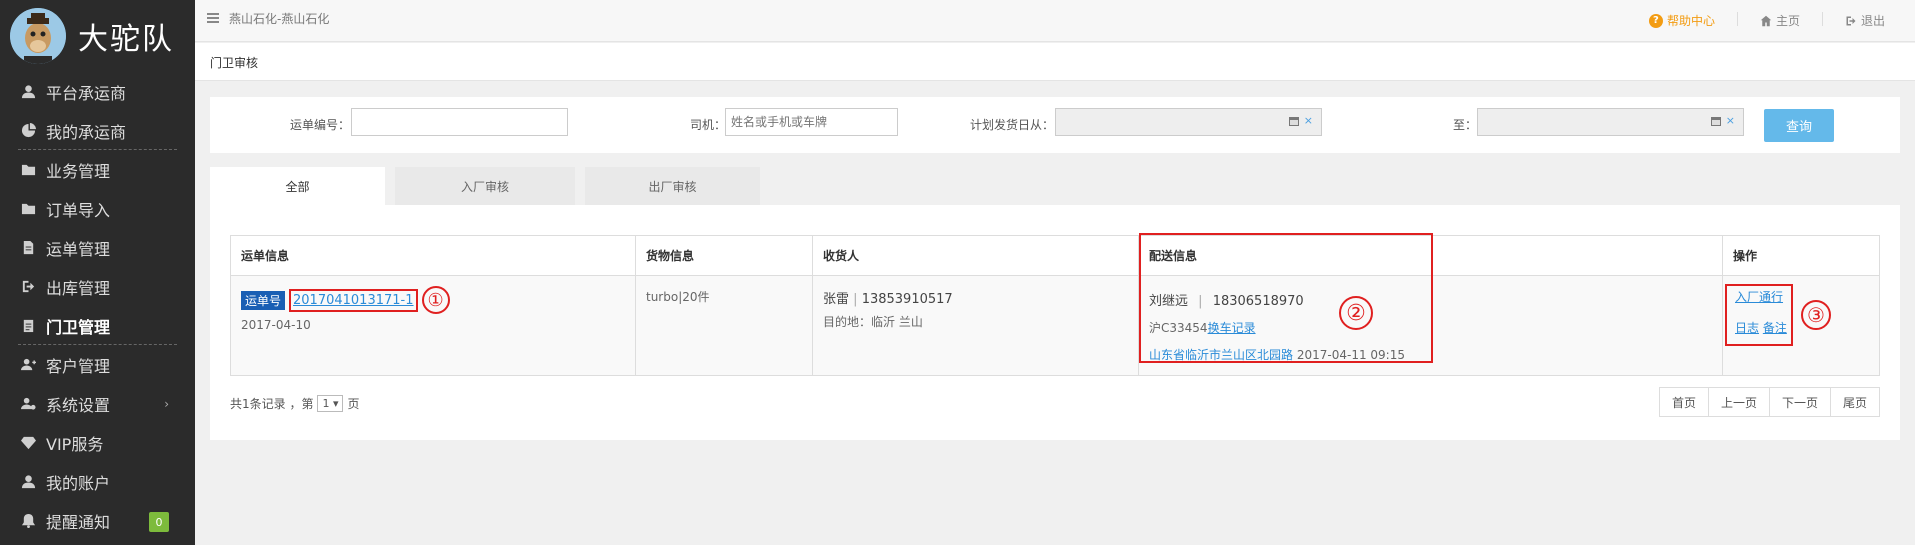  What do you see at coordinates (708, 125) in the screenshot?
I see `driver-label: 司机：` at bounding box center [708, 125].